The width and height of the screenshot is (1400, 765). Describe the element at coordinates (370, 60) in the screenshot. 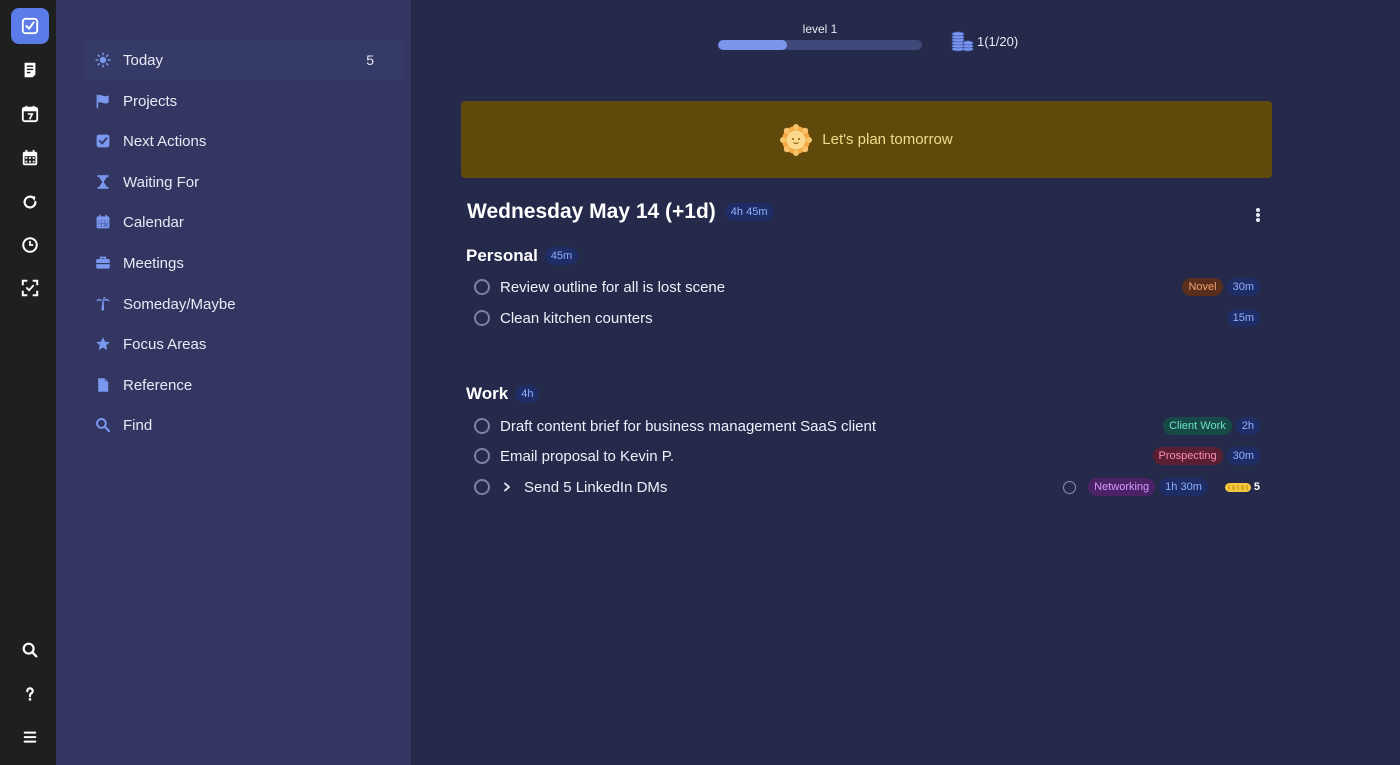

I see `today-count: 5` at that location.